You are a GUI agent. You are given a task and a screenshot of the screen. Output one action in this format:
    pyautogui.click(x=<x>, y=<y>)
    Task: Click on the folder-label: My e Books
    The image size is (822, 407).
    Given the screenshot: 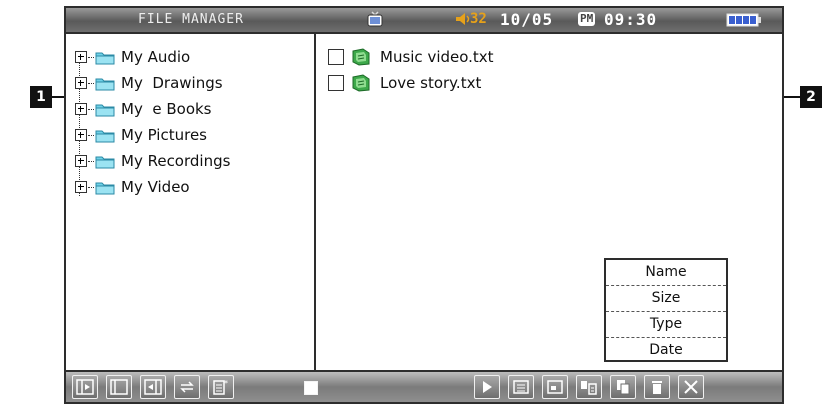 What is the action you would take?
    pyautogui.click(x=166, y=109)
    